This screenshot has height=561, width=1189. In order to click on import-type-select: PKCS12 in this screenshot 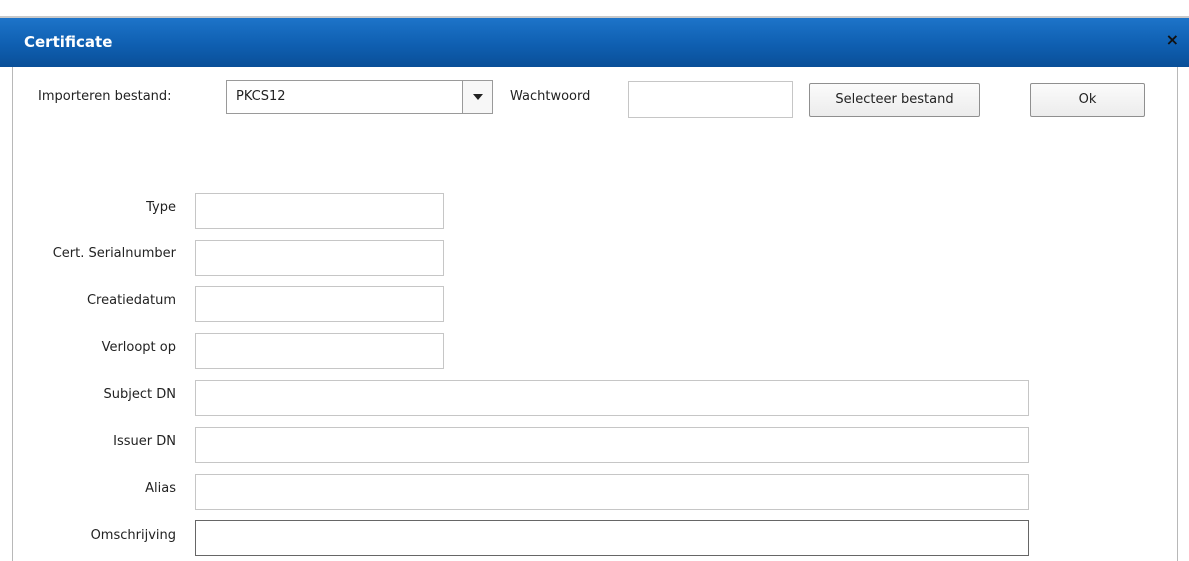, I will do `click(359, 97)`.